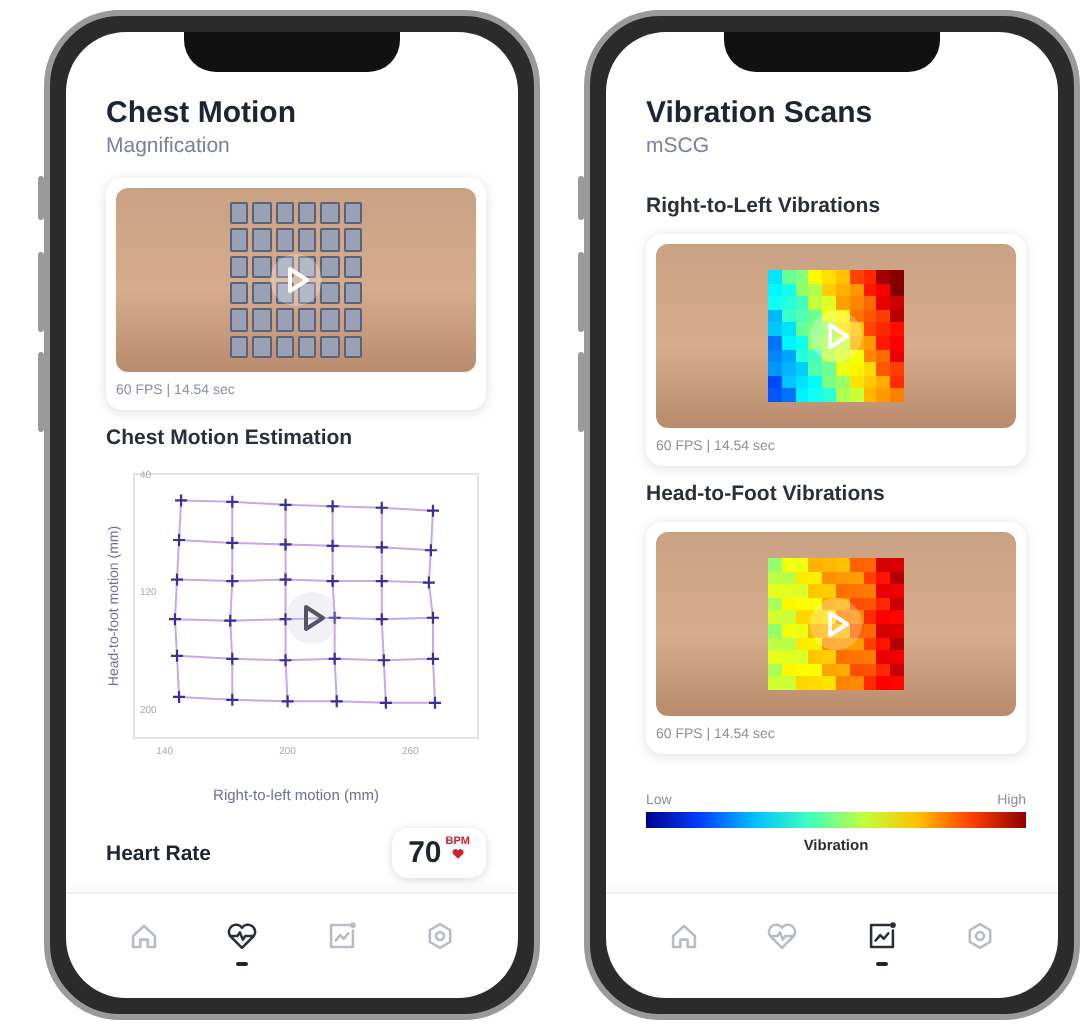 This screenshot has width=1086, height=1028. I want to click on screen-subtitle: mSCG, so click(678, 146).